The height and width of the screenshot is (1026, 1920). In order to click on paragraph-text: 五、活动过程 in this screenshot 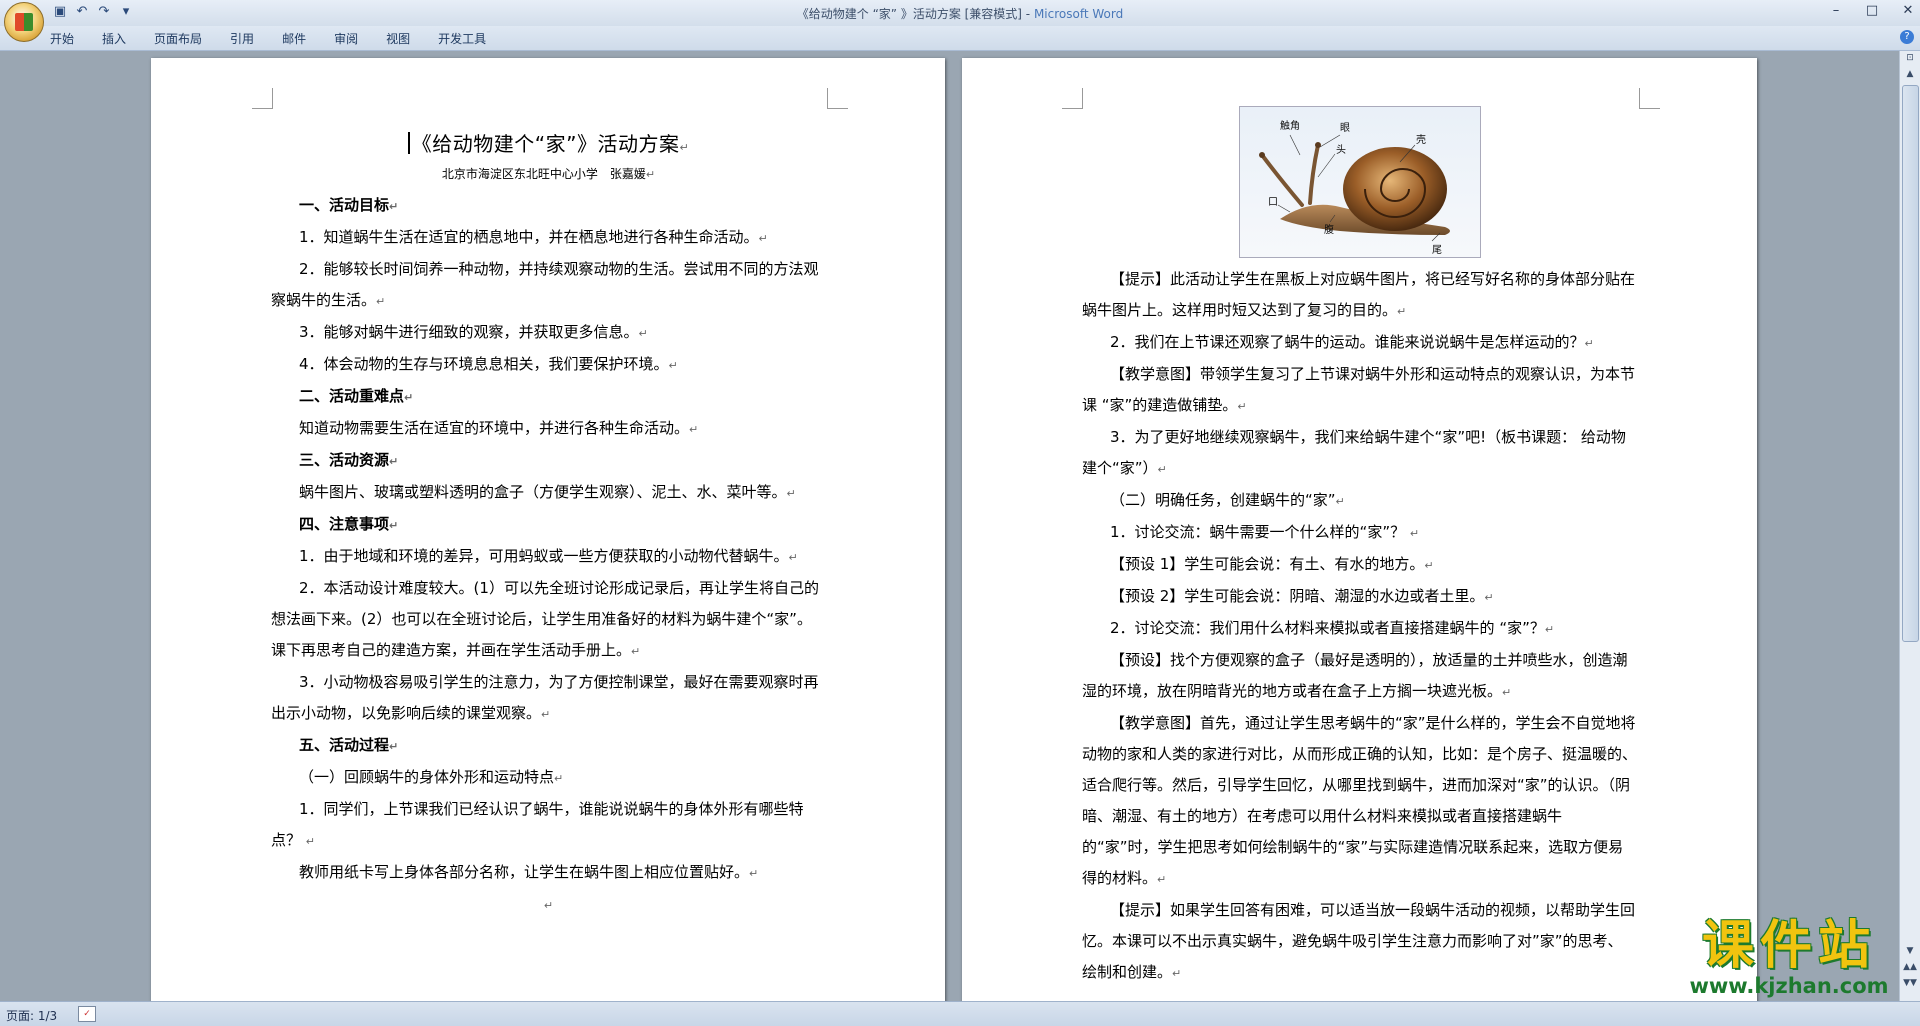, I will do `click(344, 745)`.